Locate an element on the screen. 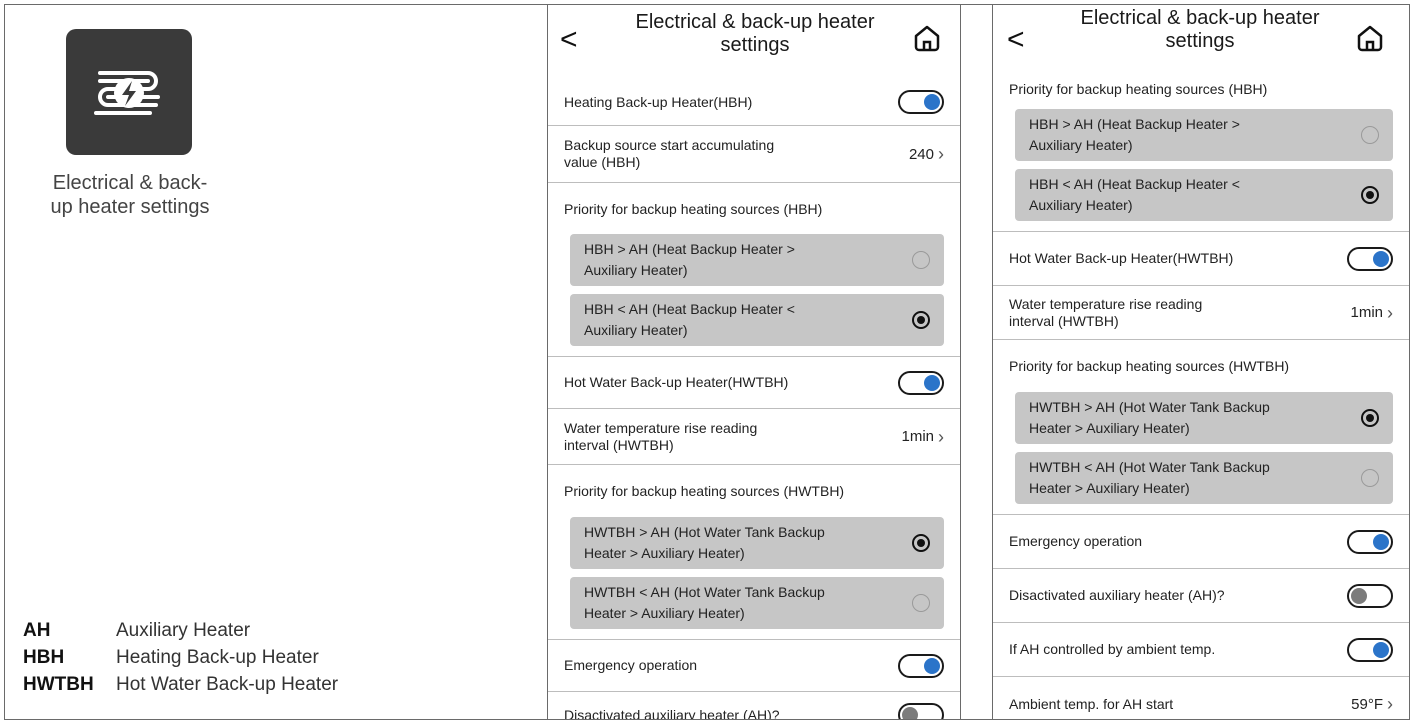  legend-row-ah: AH Auxiliary Heater is located at coordinates (180, 630).